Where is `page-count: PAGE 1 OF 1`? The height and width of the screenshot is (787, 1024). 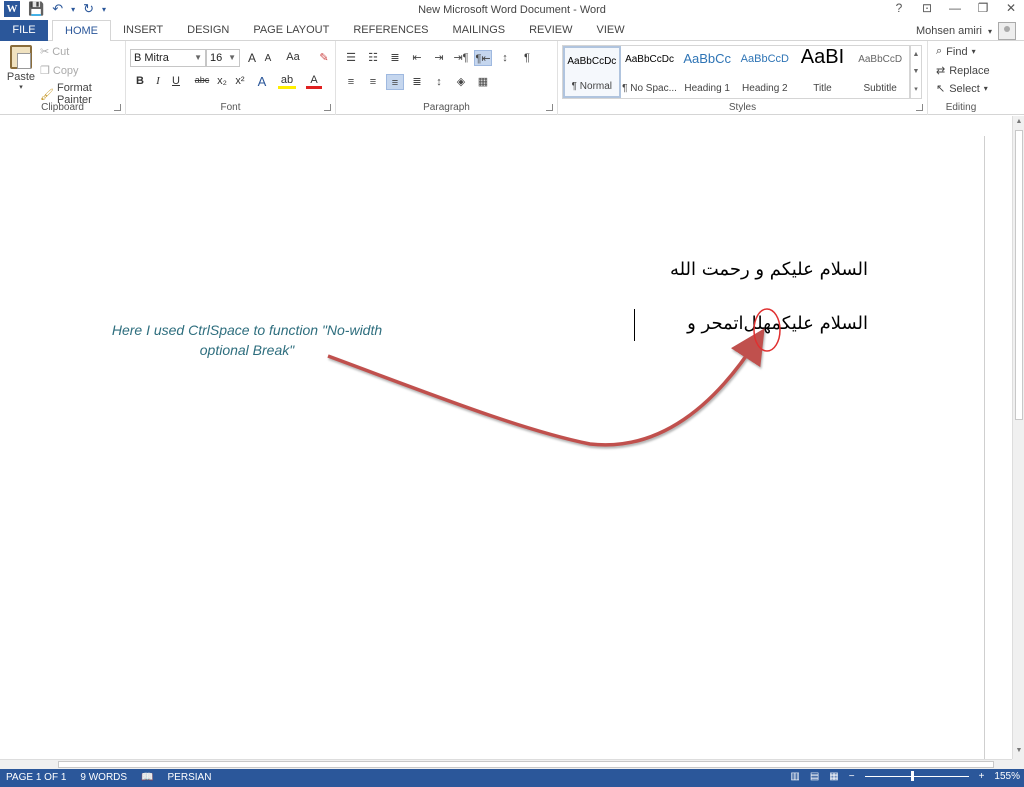
page-count: PAGE 1 OF 1 is located at coordinates (36, 777).